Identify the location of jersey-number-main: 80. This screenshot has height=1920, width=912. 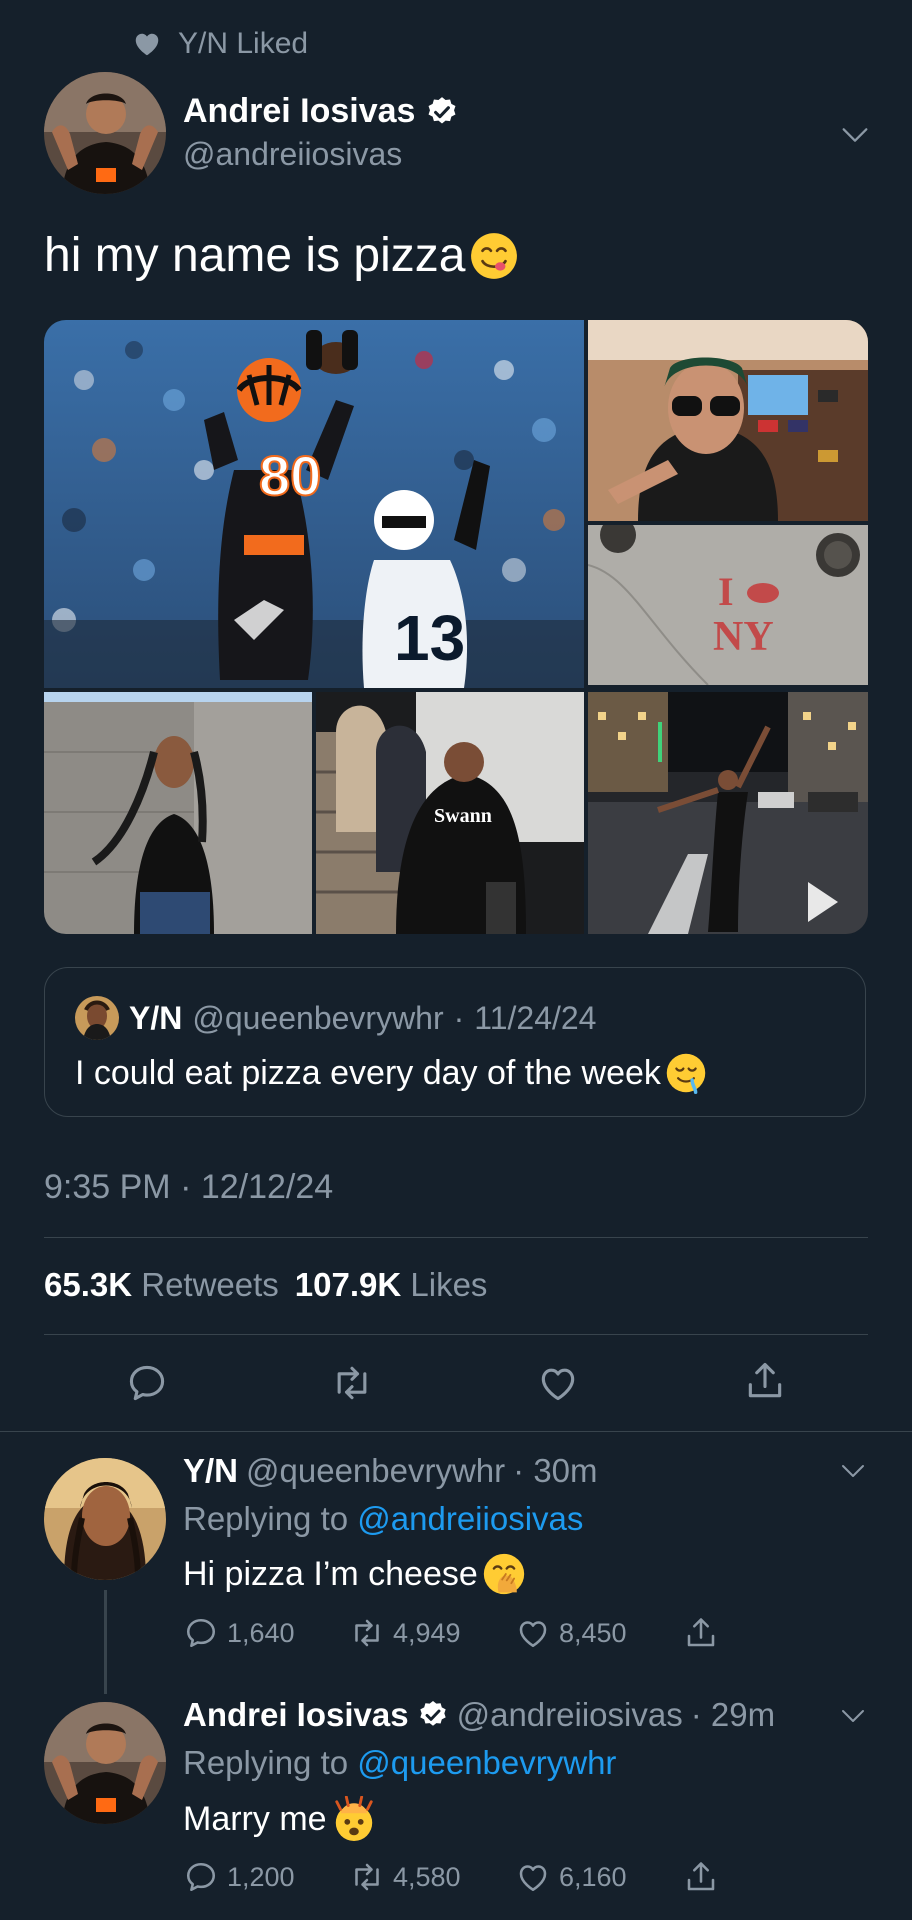
(290, 475).